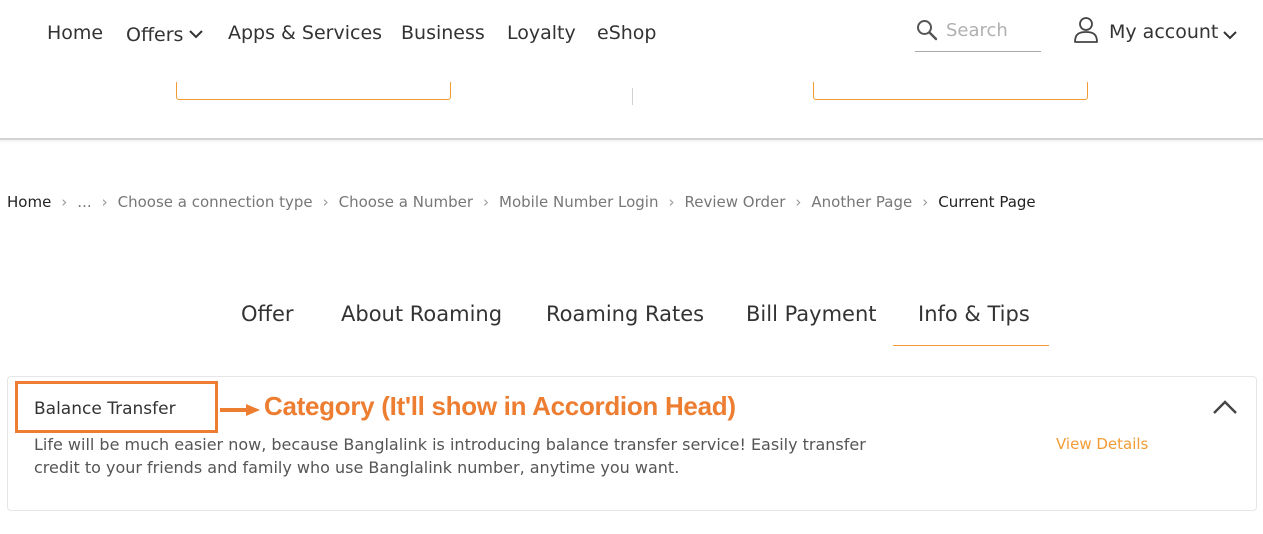 Image resolution: width=1263 pixels, height=534 pixels. I want to click on sub-header-card-right, so click(950, 91).